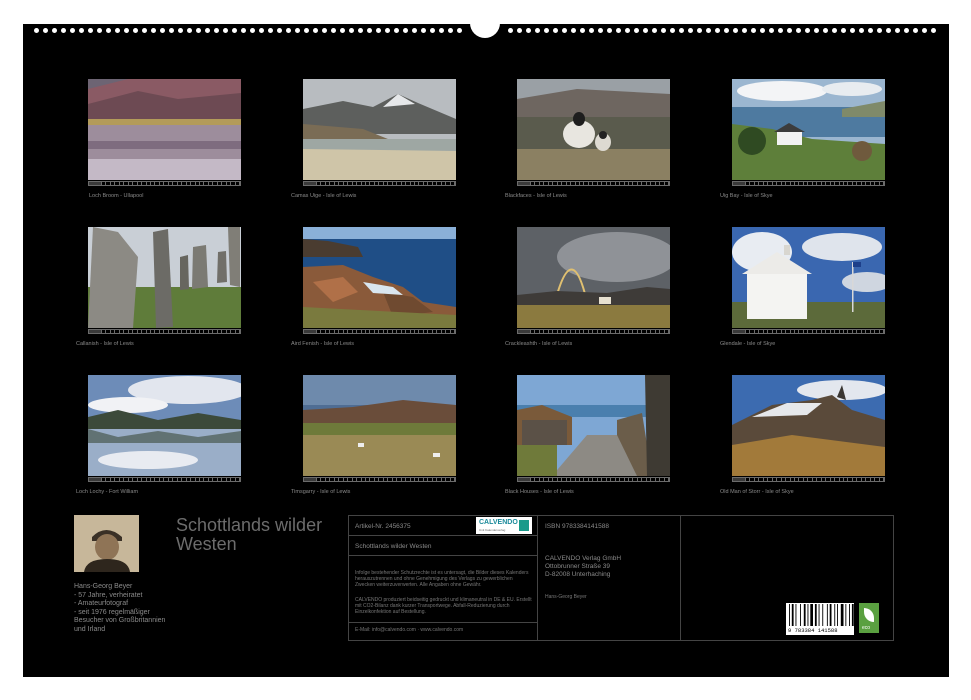  Describe the element at coordinates (866, 628) in the screenshot. I see `eco-label: eco` at that location.